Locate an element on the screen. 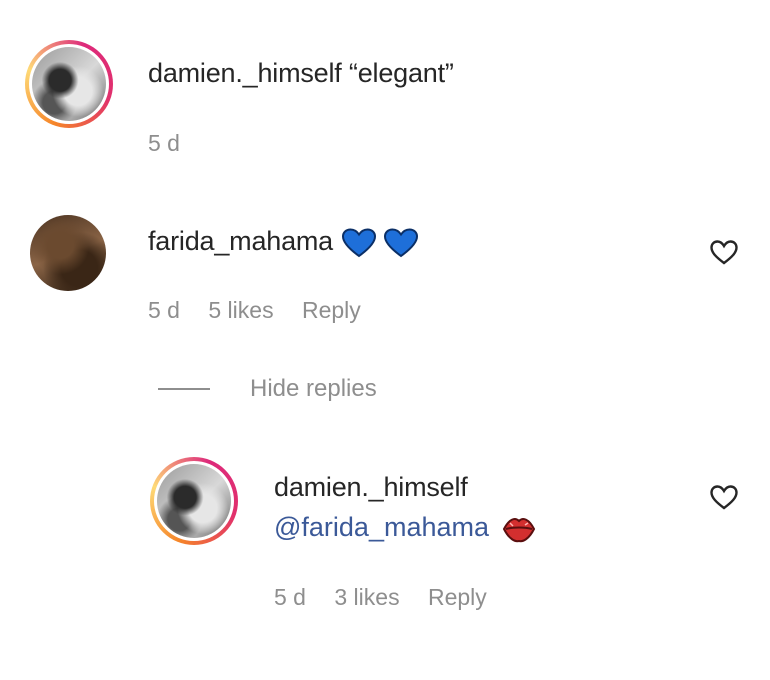  comment-meta: 5 d 5 likes Reply is located at coordinates (265, 310).